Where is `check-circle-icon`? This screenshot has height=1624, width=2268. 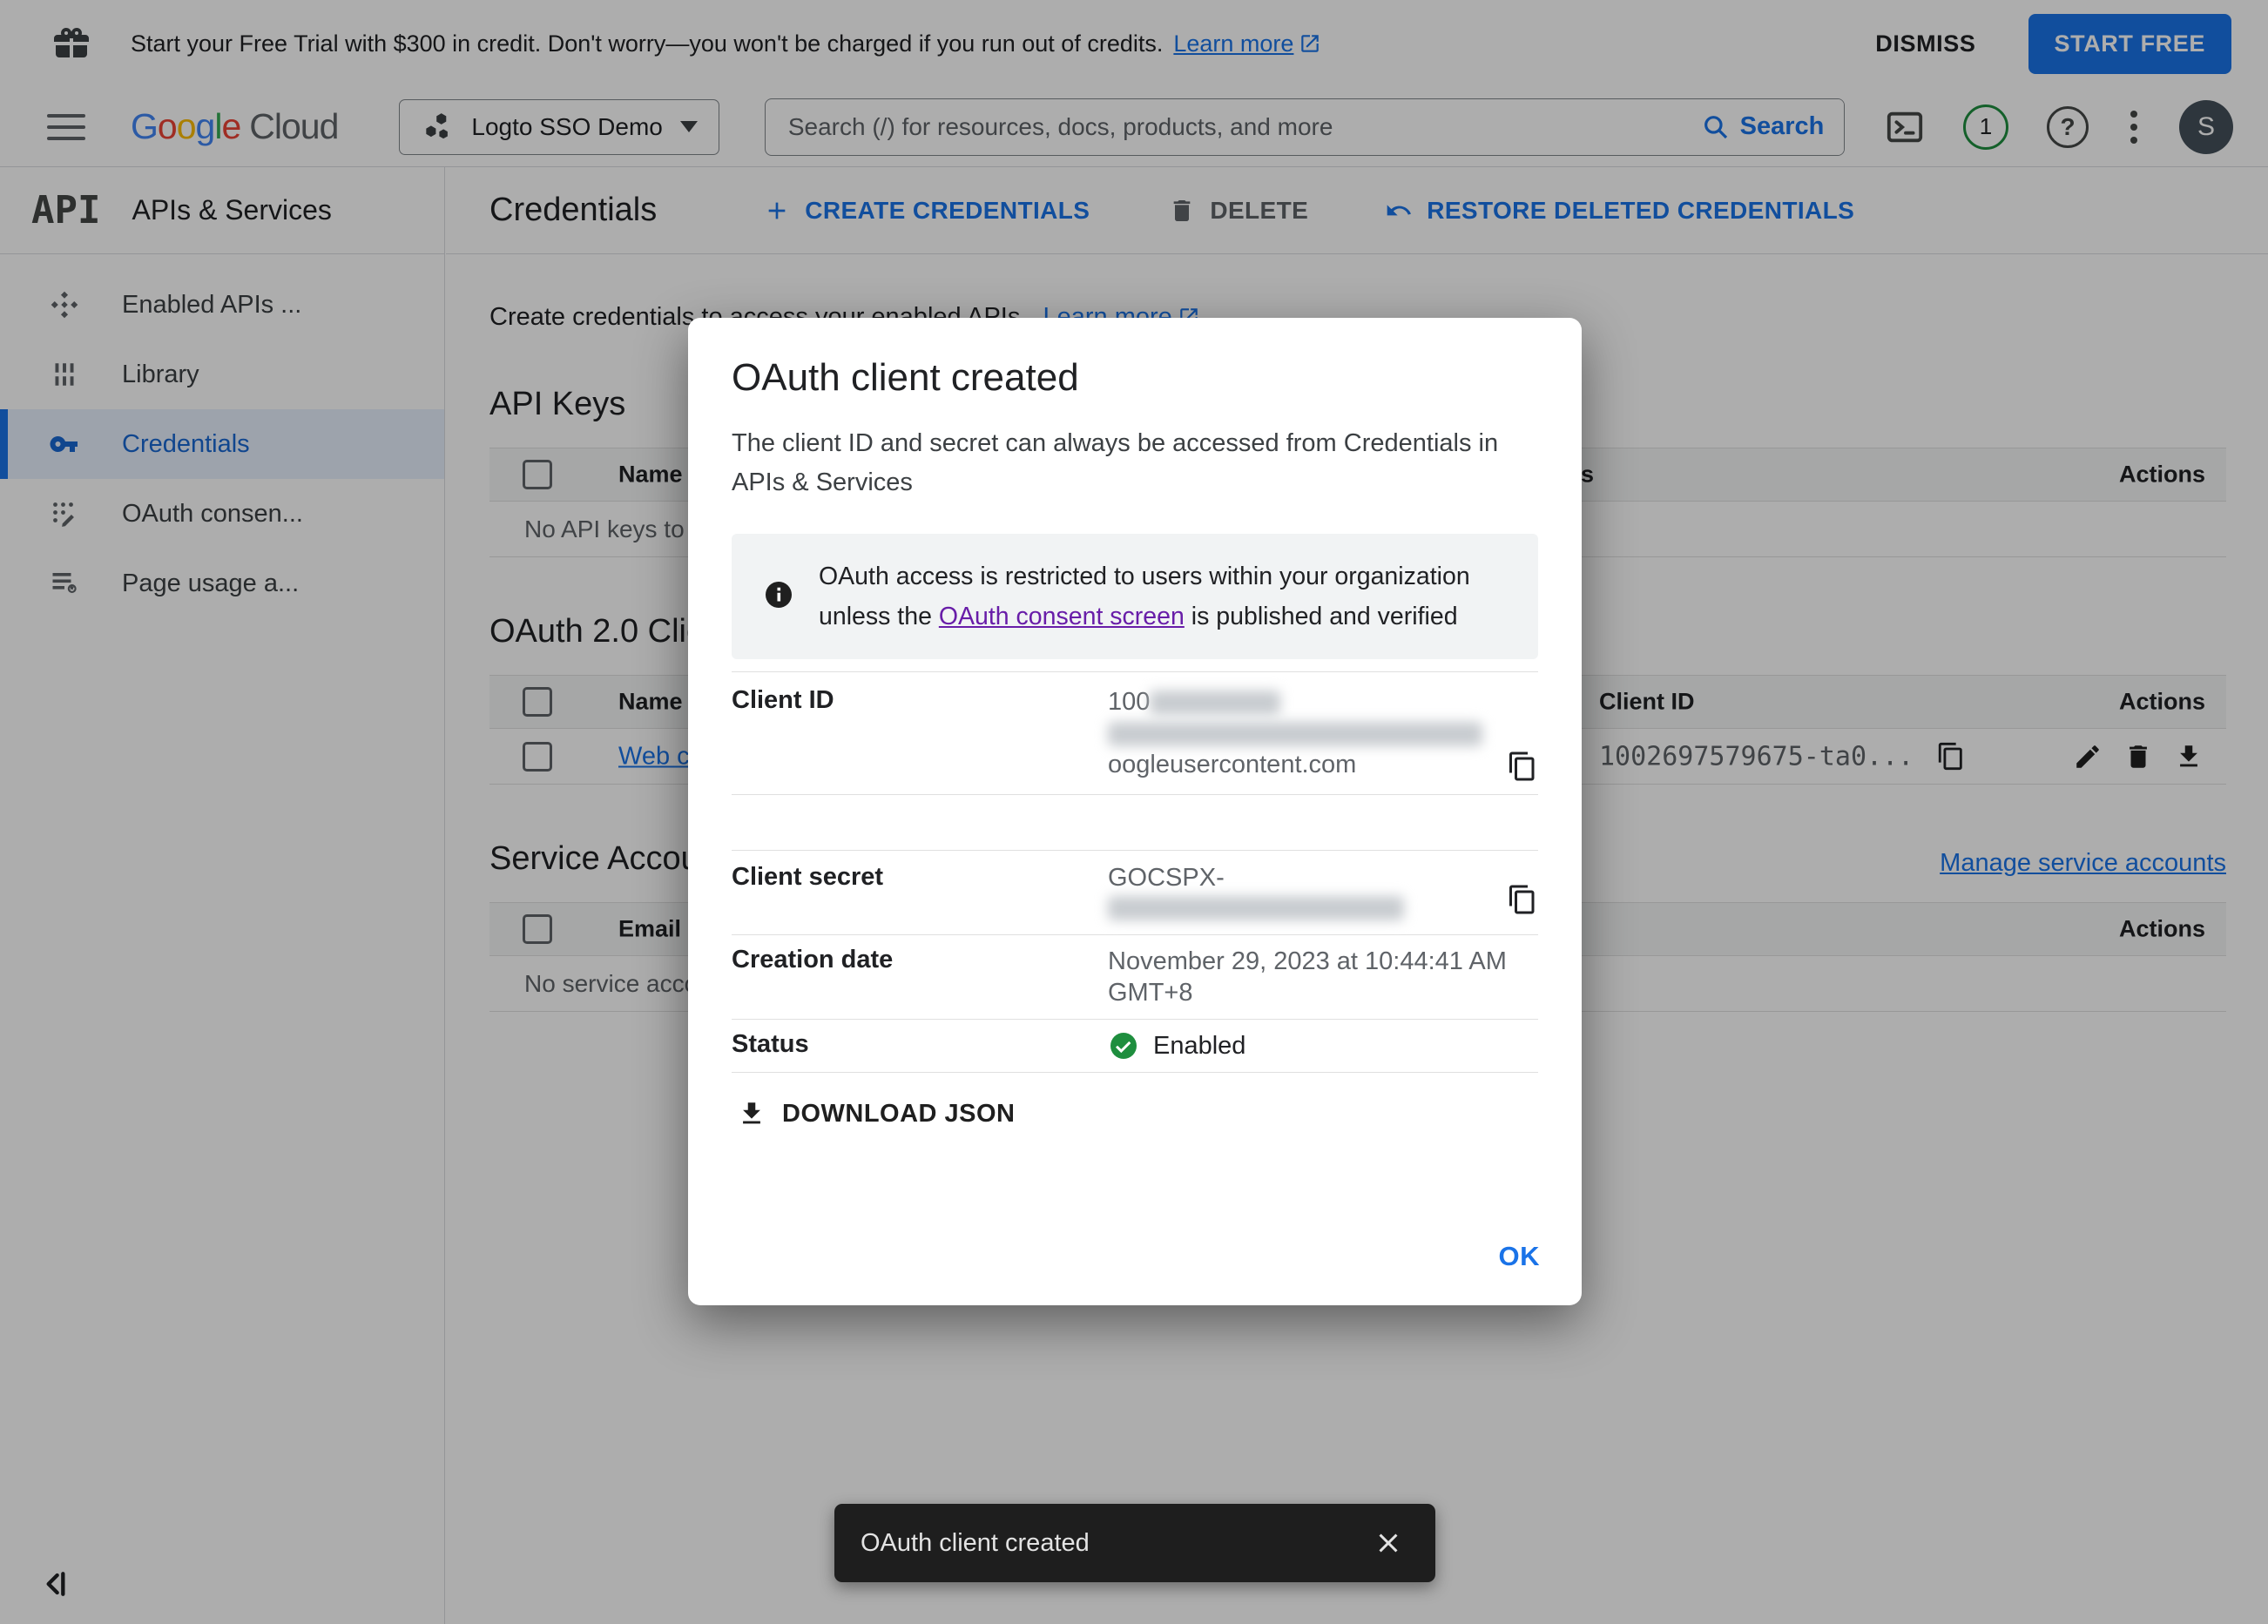 check-circle-icon is located at coordinates (1123, 1046).